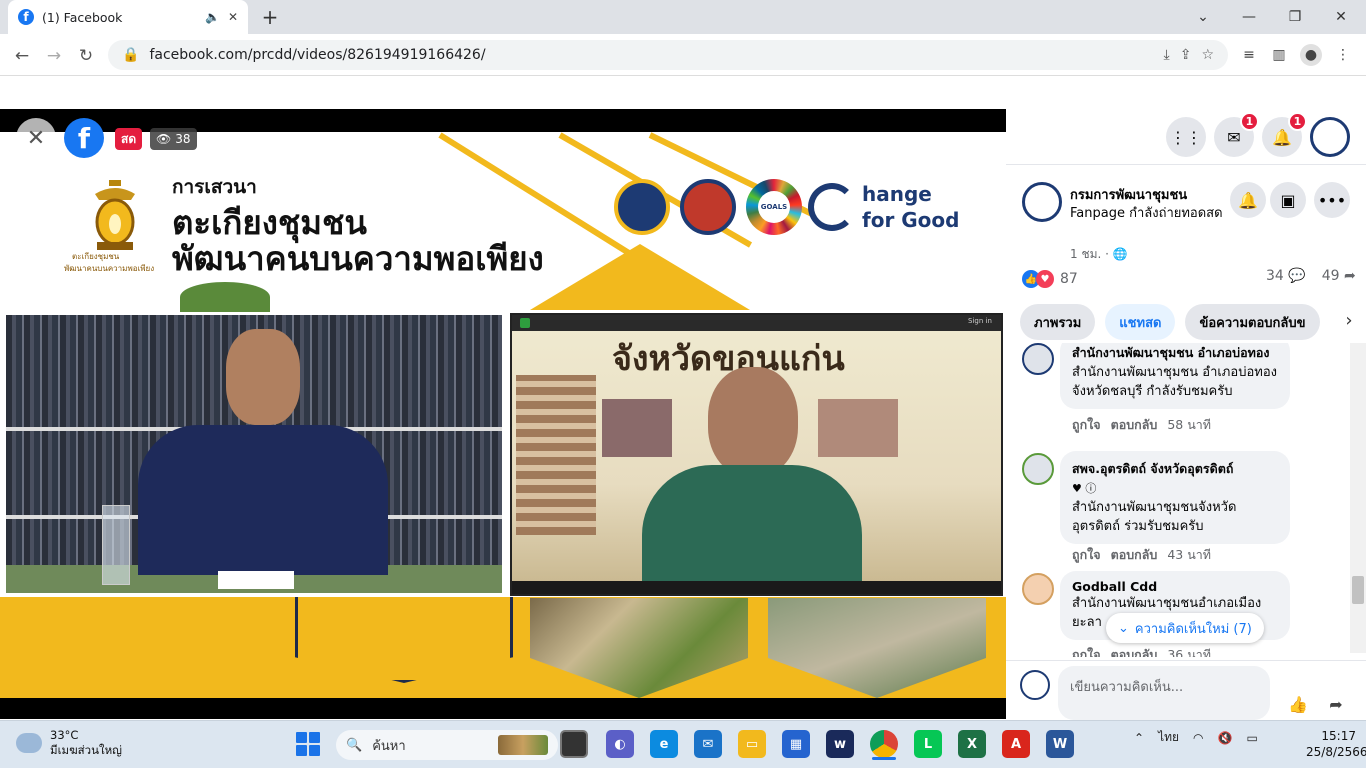 The width and height of the screenshot is (1366, 768). Describe the element at coordinates (752, 744) in the screenshot. I see `file-explorer-icon: ▭` at that location.